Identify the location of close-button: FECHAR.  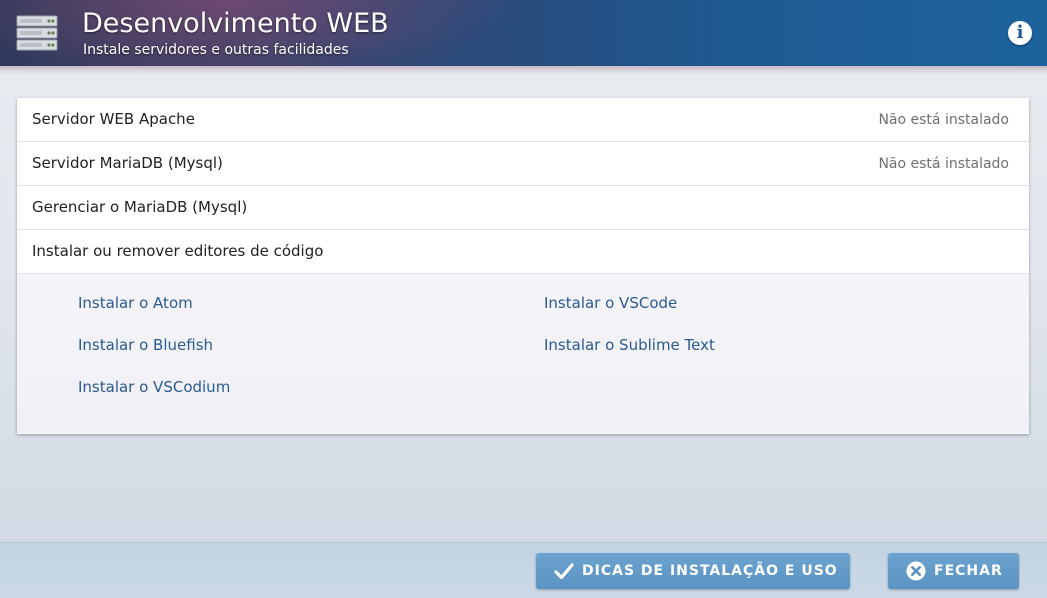
(953, 571).